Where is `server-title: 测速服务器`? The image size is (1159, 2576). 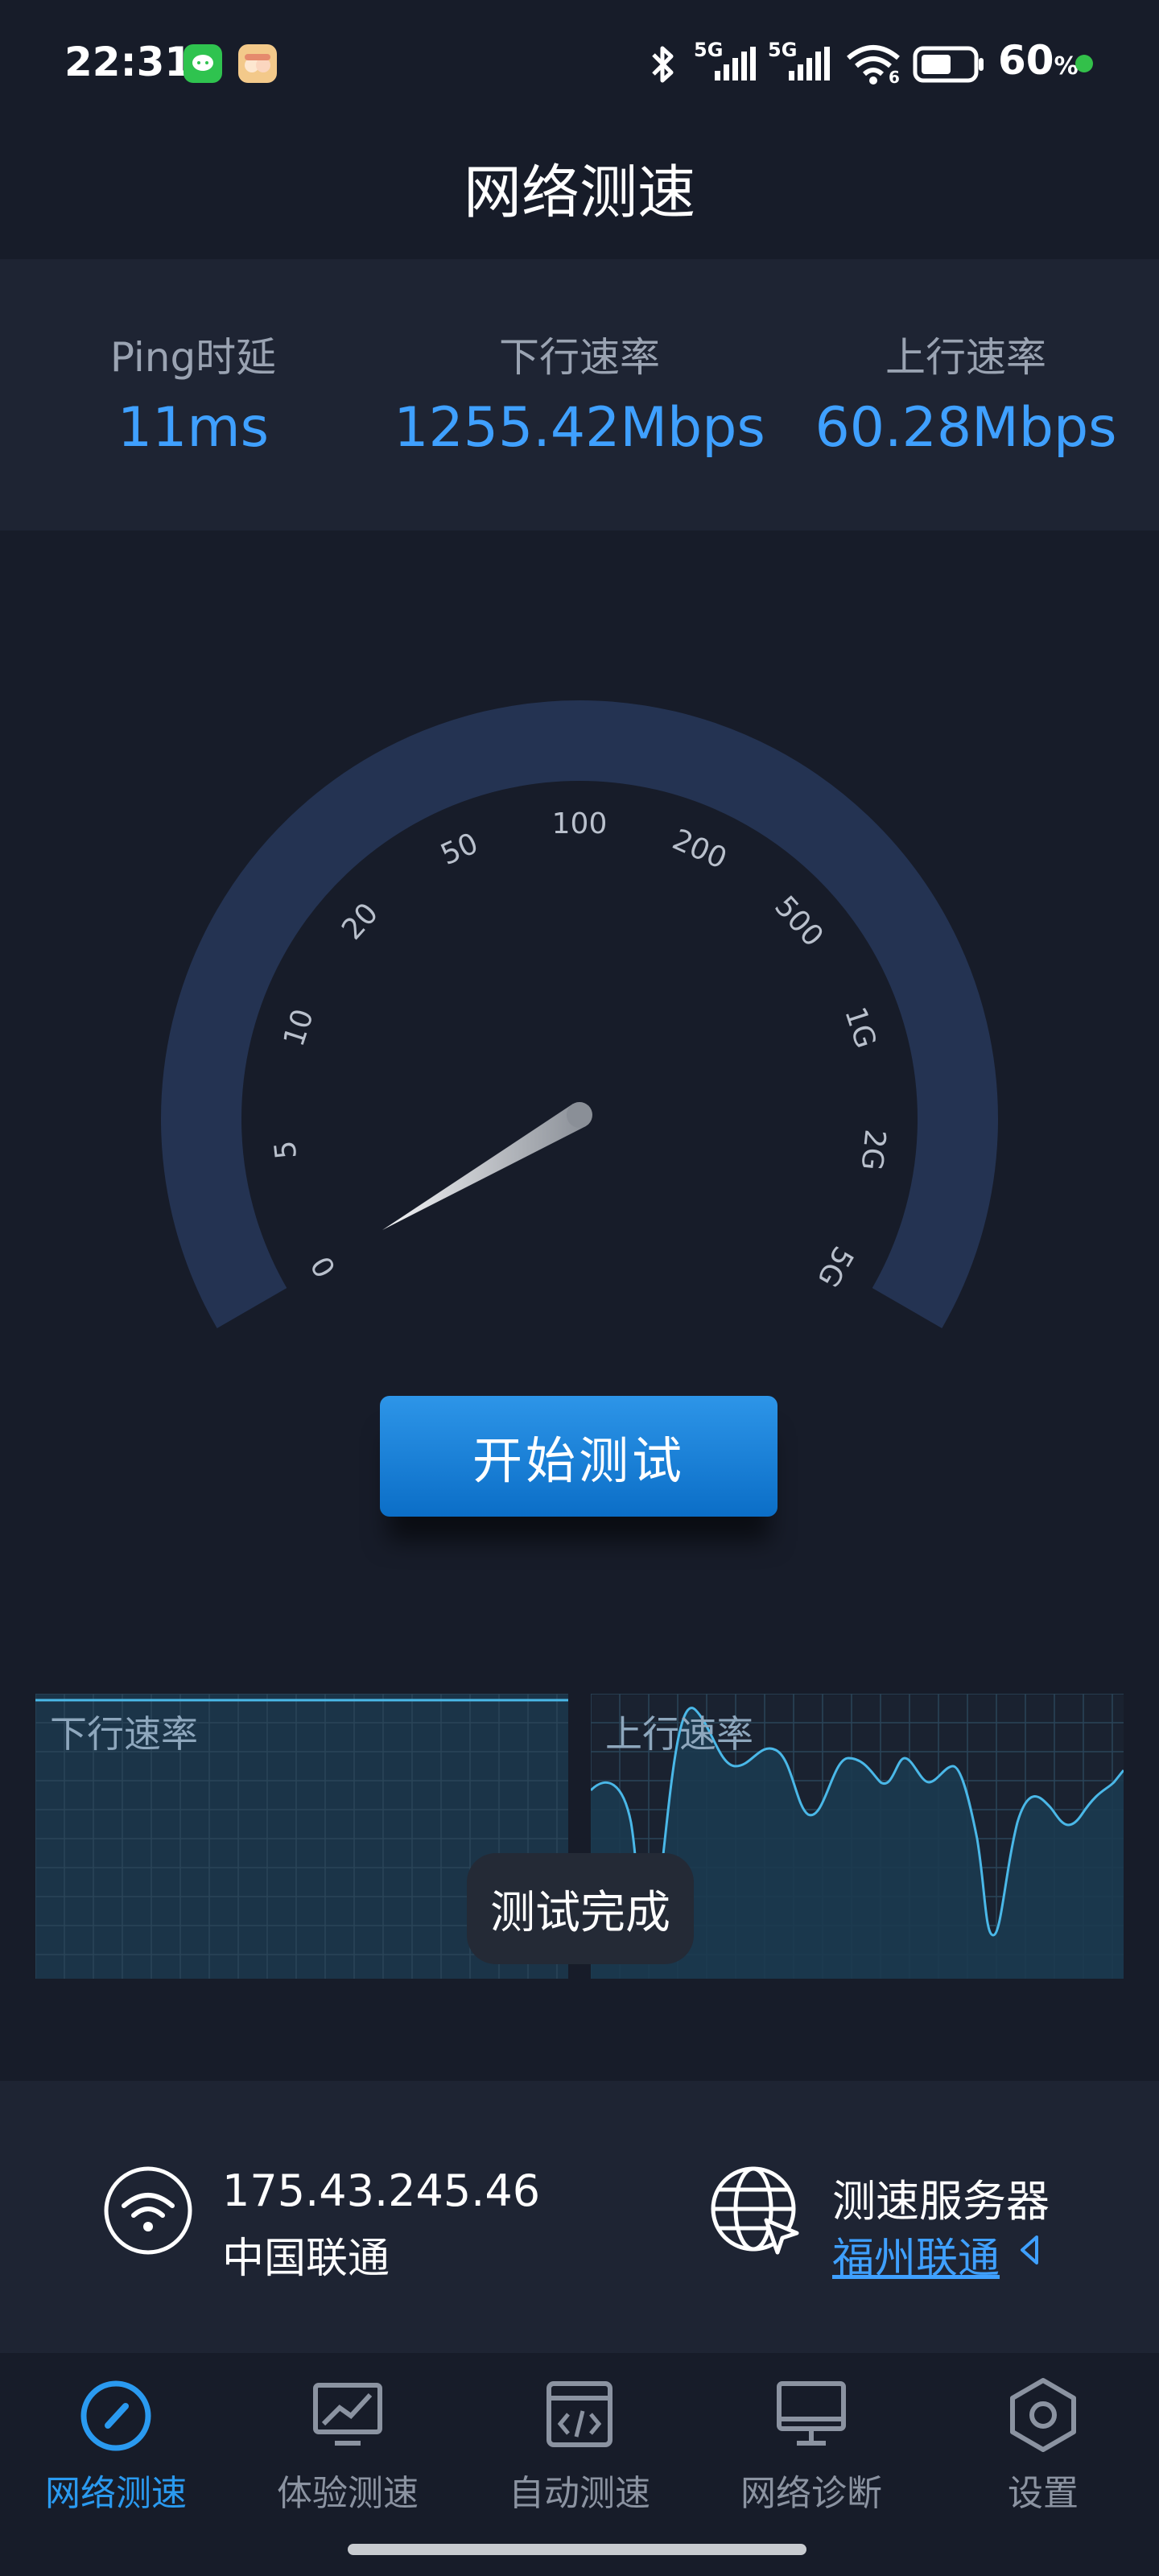
server-title: 测速服务器 is located at coordinates (941, 2201).